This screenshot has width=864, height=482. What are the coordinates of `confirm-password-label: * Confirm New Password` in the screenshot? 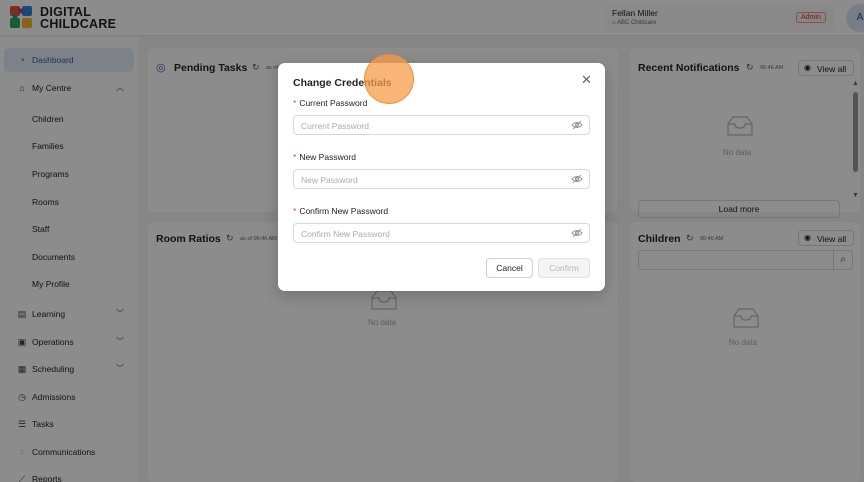 It's located at (340, 211).